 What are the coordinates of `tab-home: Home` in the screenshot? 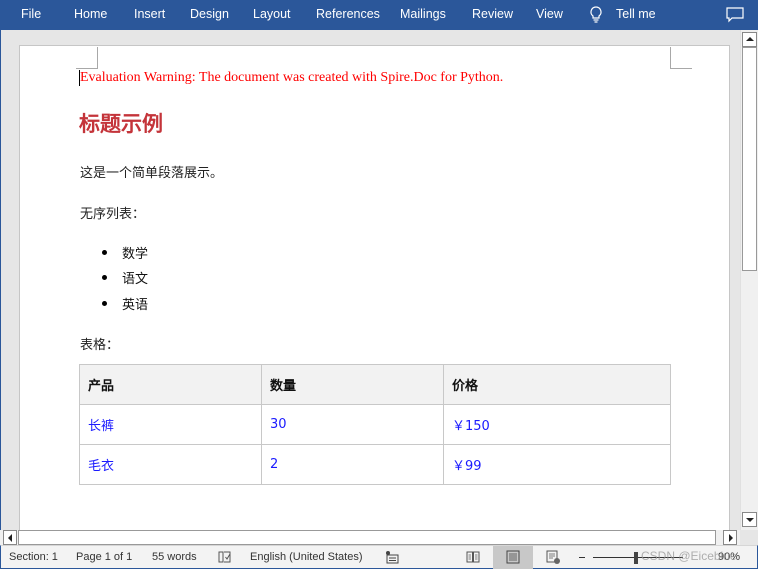 It's located at (90, 14).